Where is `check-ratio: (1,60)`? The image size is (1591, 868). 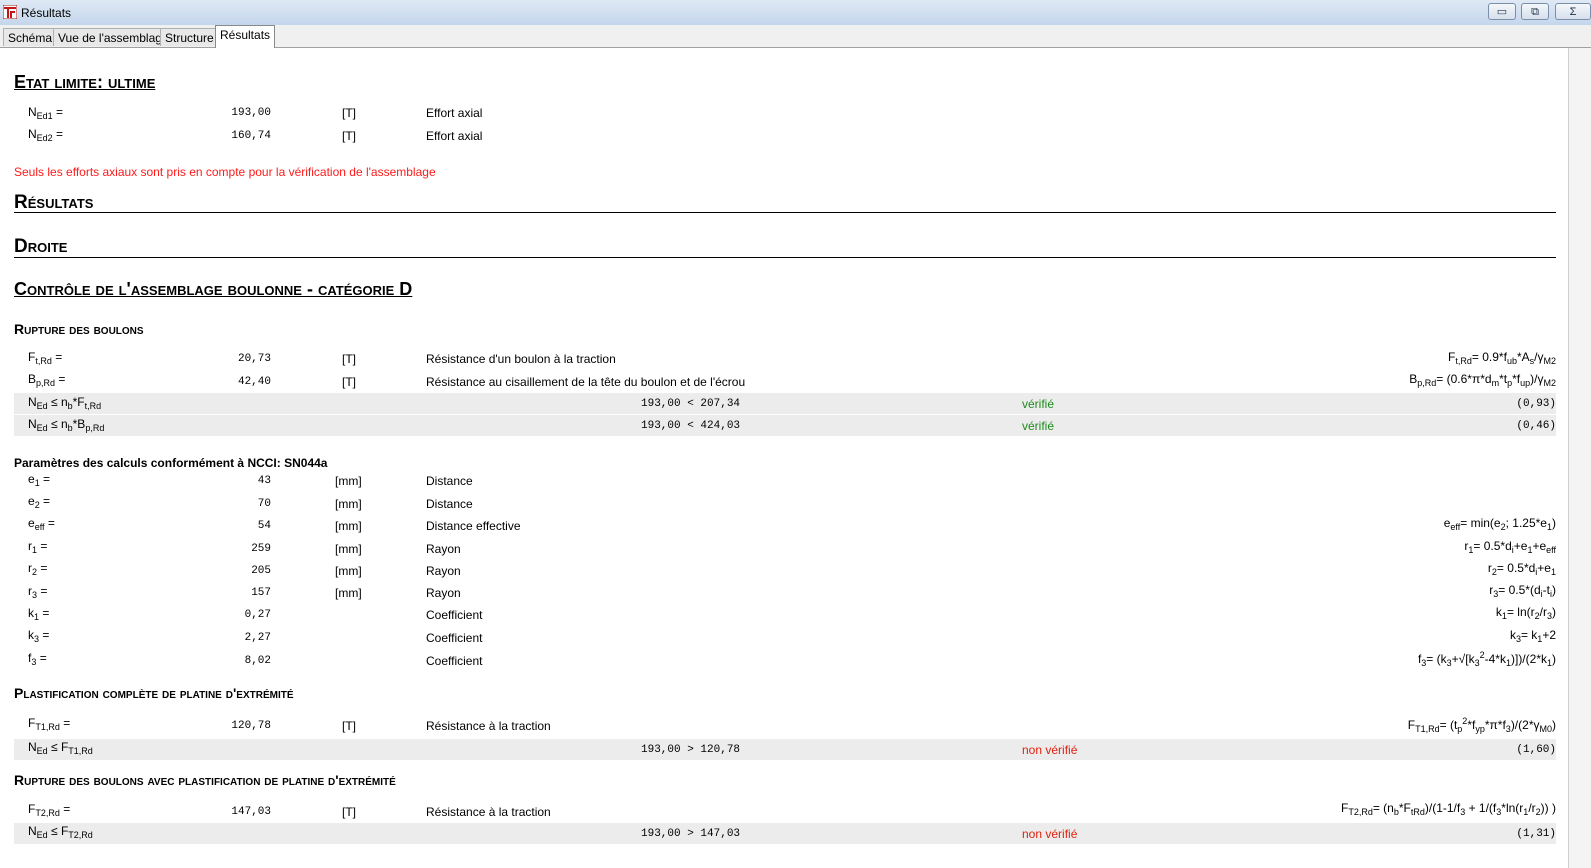
check-ratio: (1,60) is located at coordinates (1536, 750).